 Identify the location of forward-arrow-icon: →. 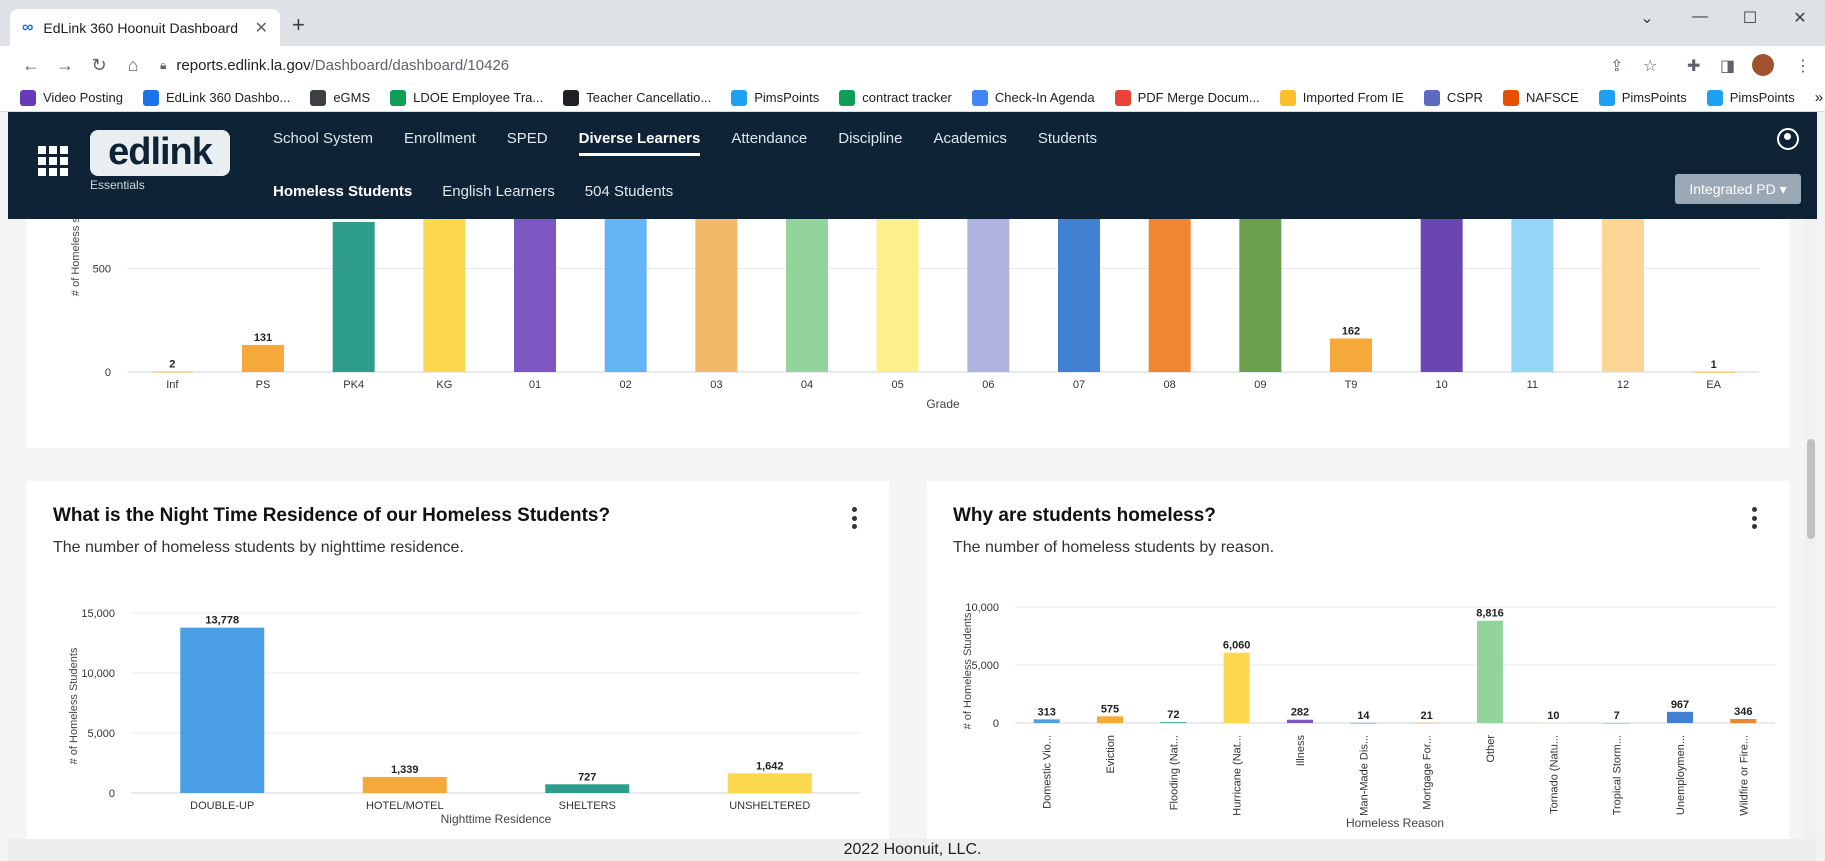
(65, 65).